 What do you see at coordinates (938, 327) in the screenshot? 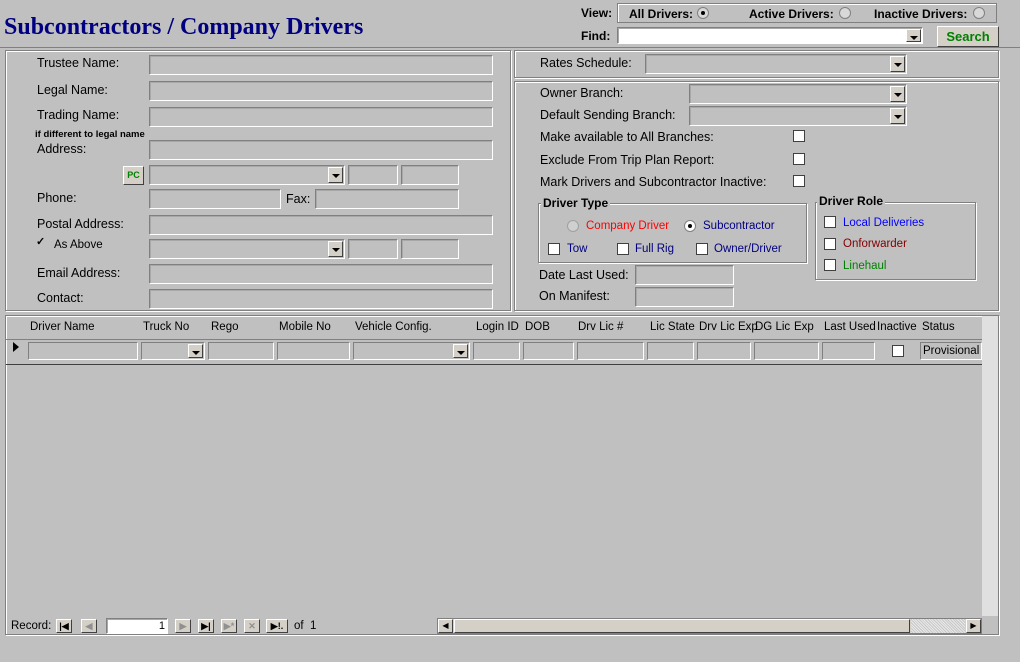
I see `col-status: Status` at bounding box center [938, 327].